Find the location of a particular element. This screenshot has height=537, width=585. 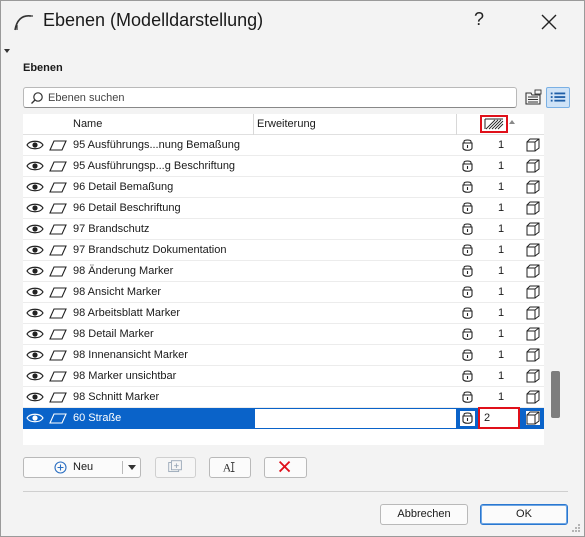

duplicate-layer-button is located at coordinates (175, 467).